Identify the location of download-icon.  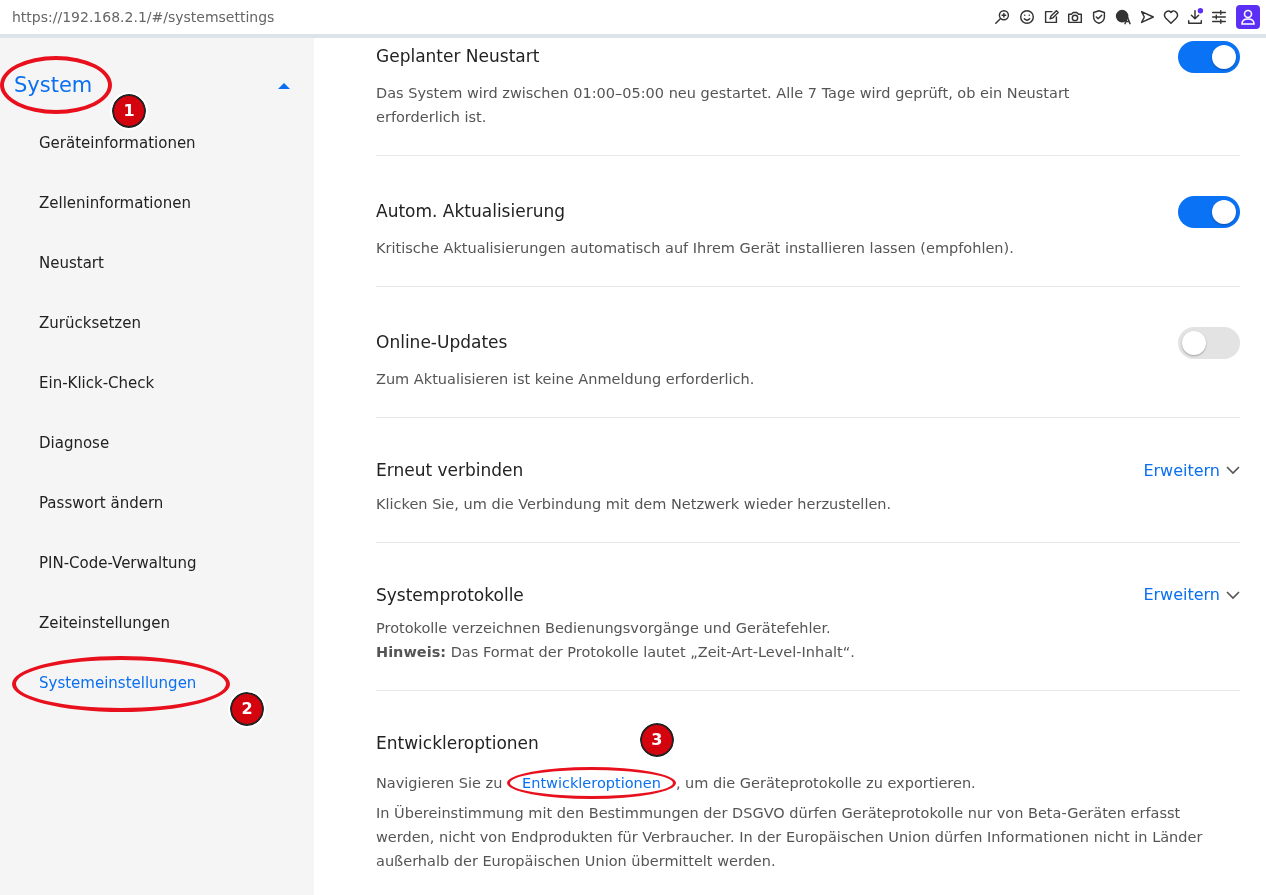
(1195, 17).